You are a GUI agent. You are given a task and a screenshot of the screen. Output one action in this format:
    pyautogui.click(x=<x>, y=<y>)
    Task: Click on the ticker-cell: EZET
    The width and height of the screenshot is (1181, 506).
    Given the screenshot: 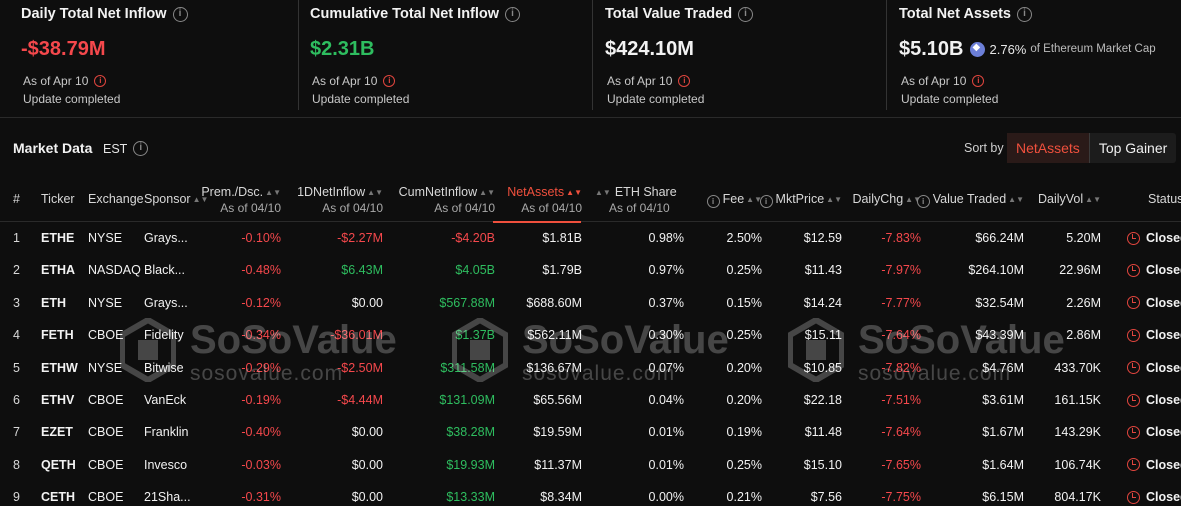 What is the action you would take?
    pyautogui.click(x=57, y=432)
    